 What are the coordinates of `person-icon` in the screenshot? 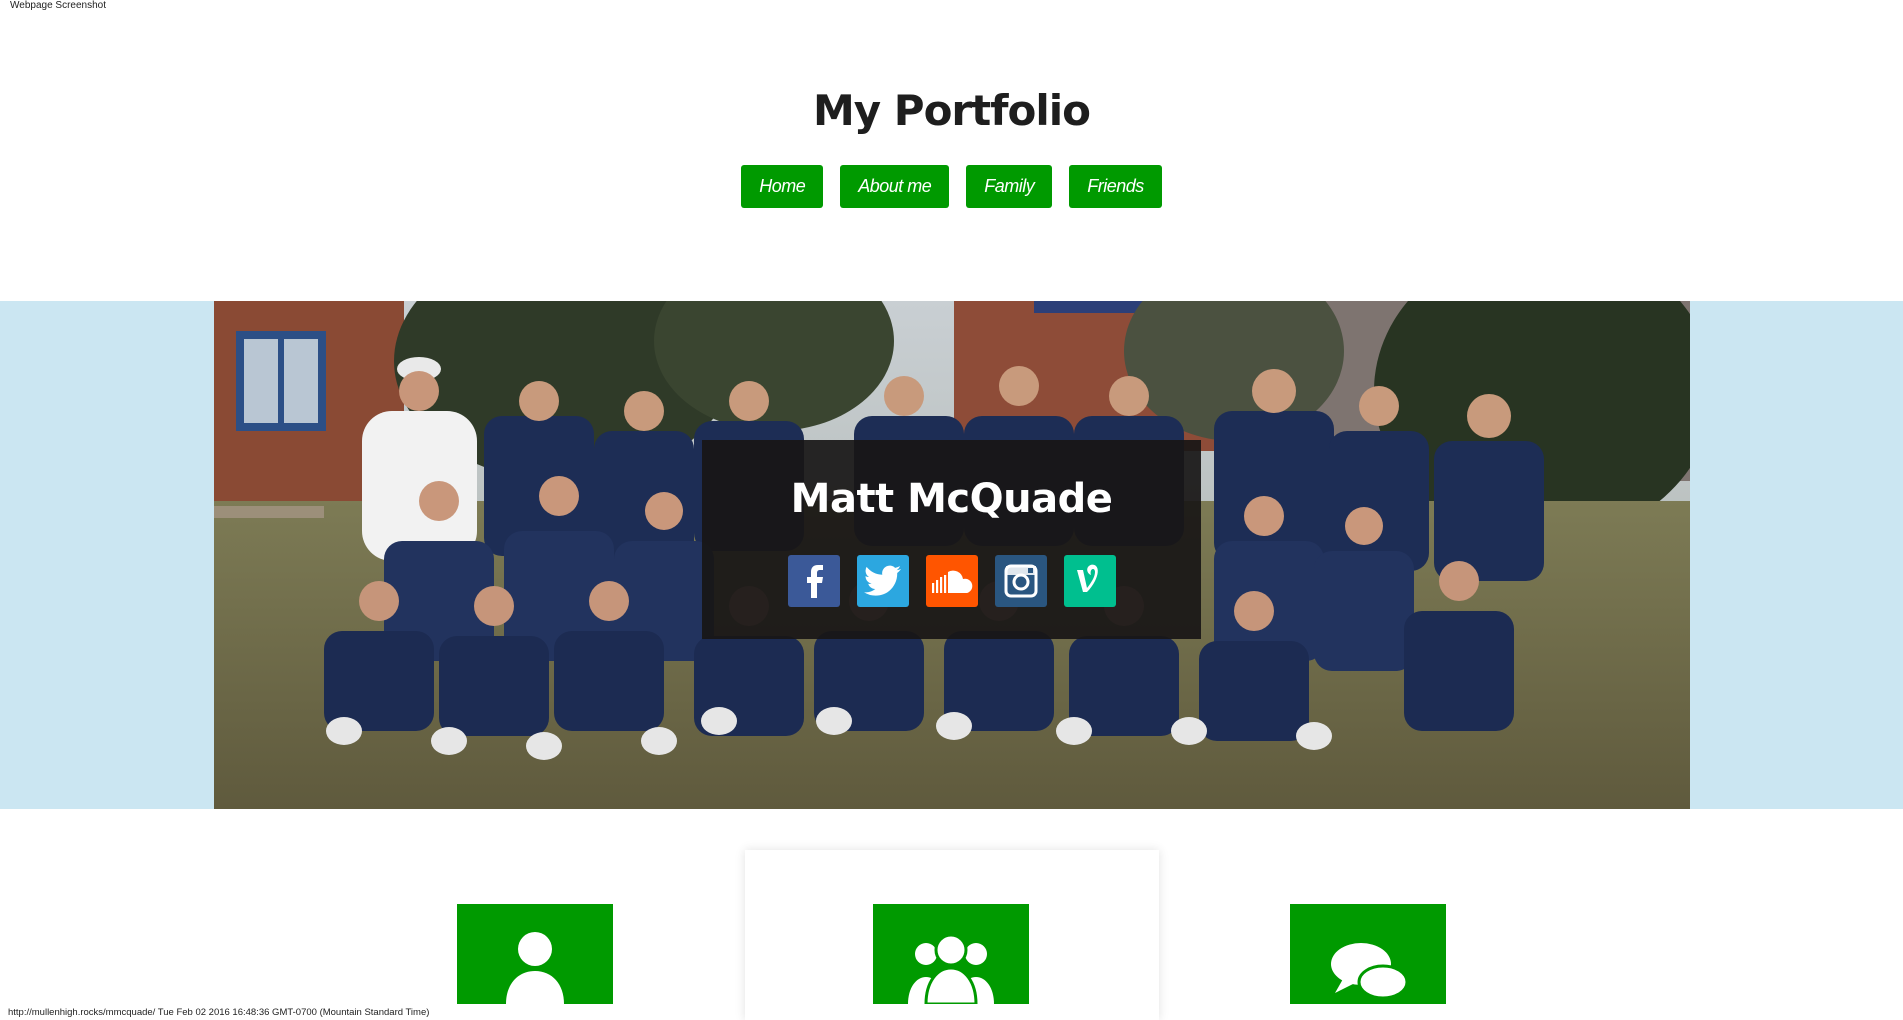 It's located at (535, 954).